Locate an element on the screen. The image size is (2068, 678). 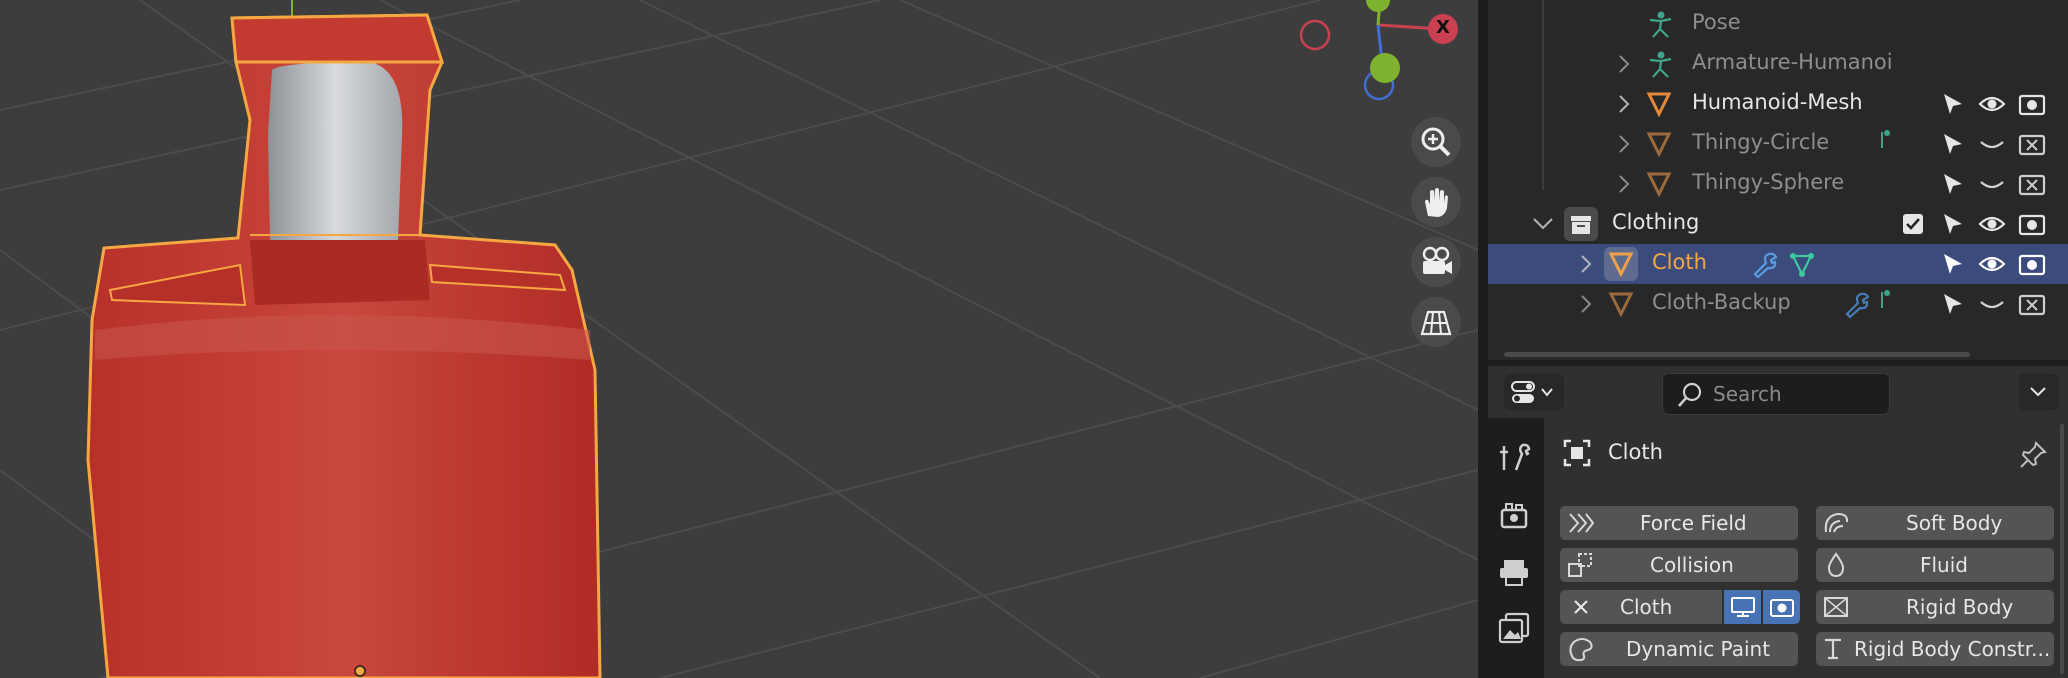
armature-icon is located at coordinates (1660, 64).